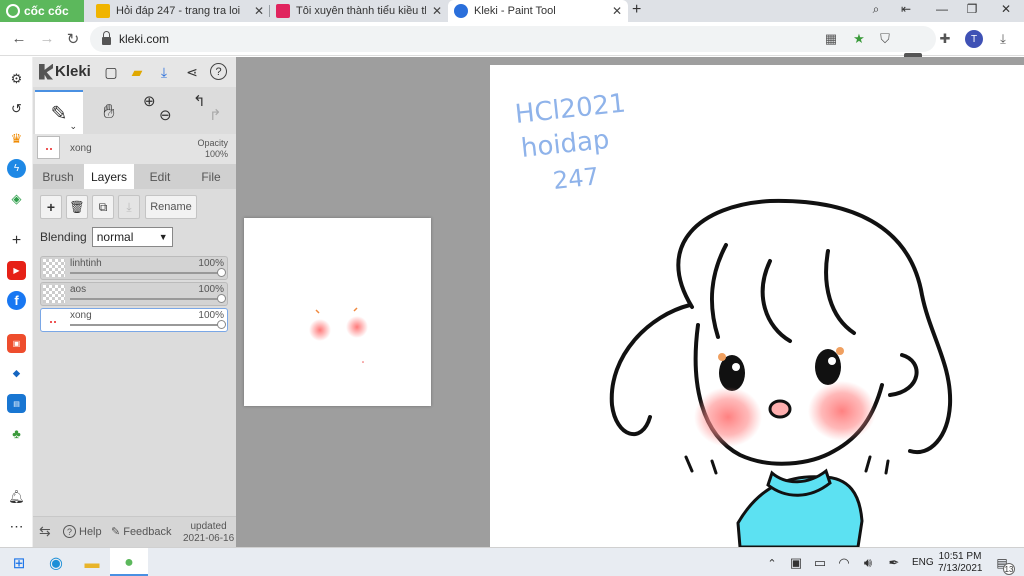  What do you see at coordinates (16, 78) in the screenshot?
I see `settings-gear-icon: ⚙` at bounding box center [16, 78].